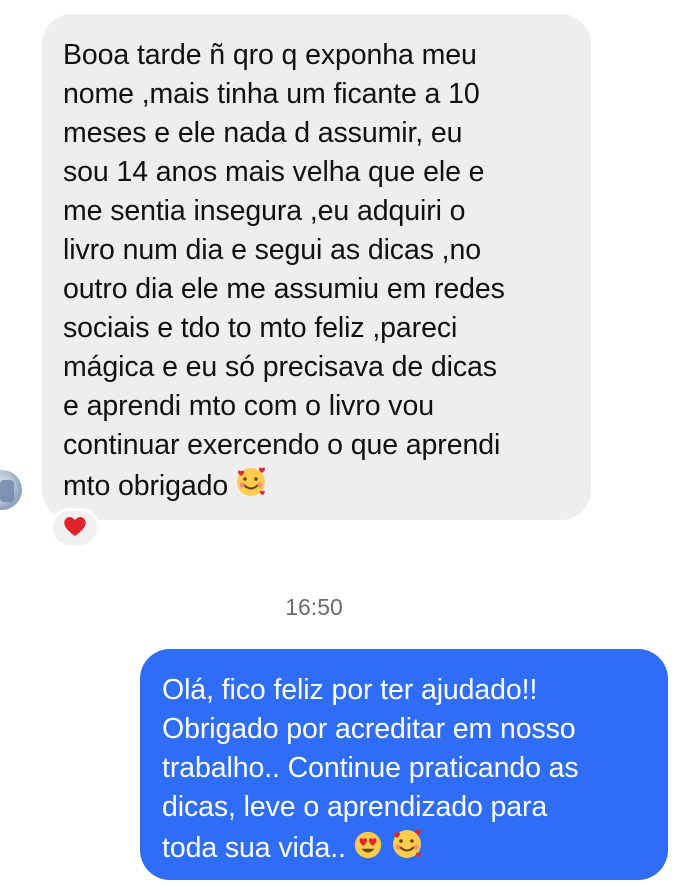  Describe the element at coordinates (314, 607) in the screenshot. I see `message-timestamp: 16:50` at that location.